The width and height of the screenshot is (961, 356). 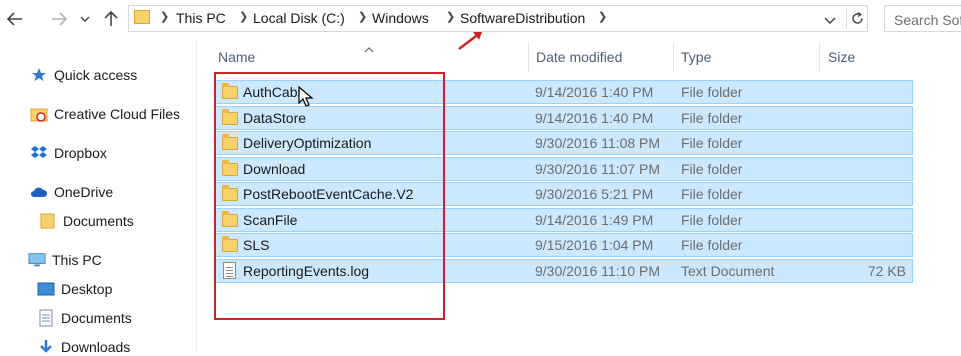 I want to click on creative-cloud-folder-icon, so click(x=39, y=114).